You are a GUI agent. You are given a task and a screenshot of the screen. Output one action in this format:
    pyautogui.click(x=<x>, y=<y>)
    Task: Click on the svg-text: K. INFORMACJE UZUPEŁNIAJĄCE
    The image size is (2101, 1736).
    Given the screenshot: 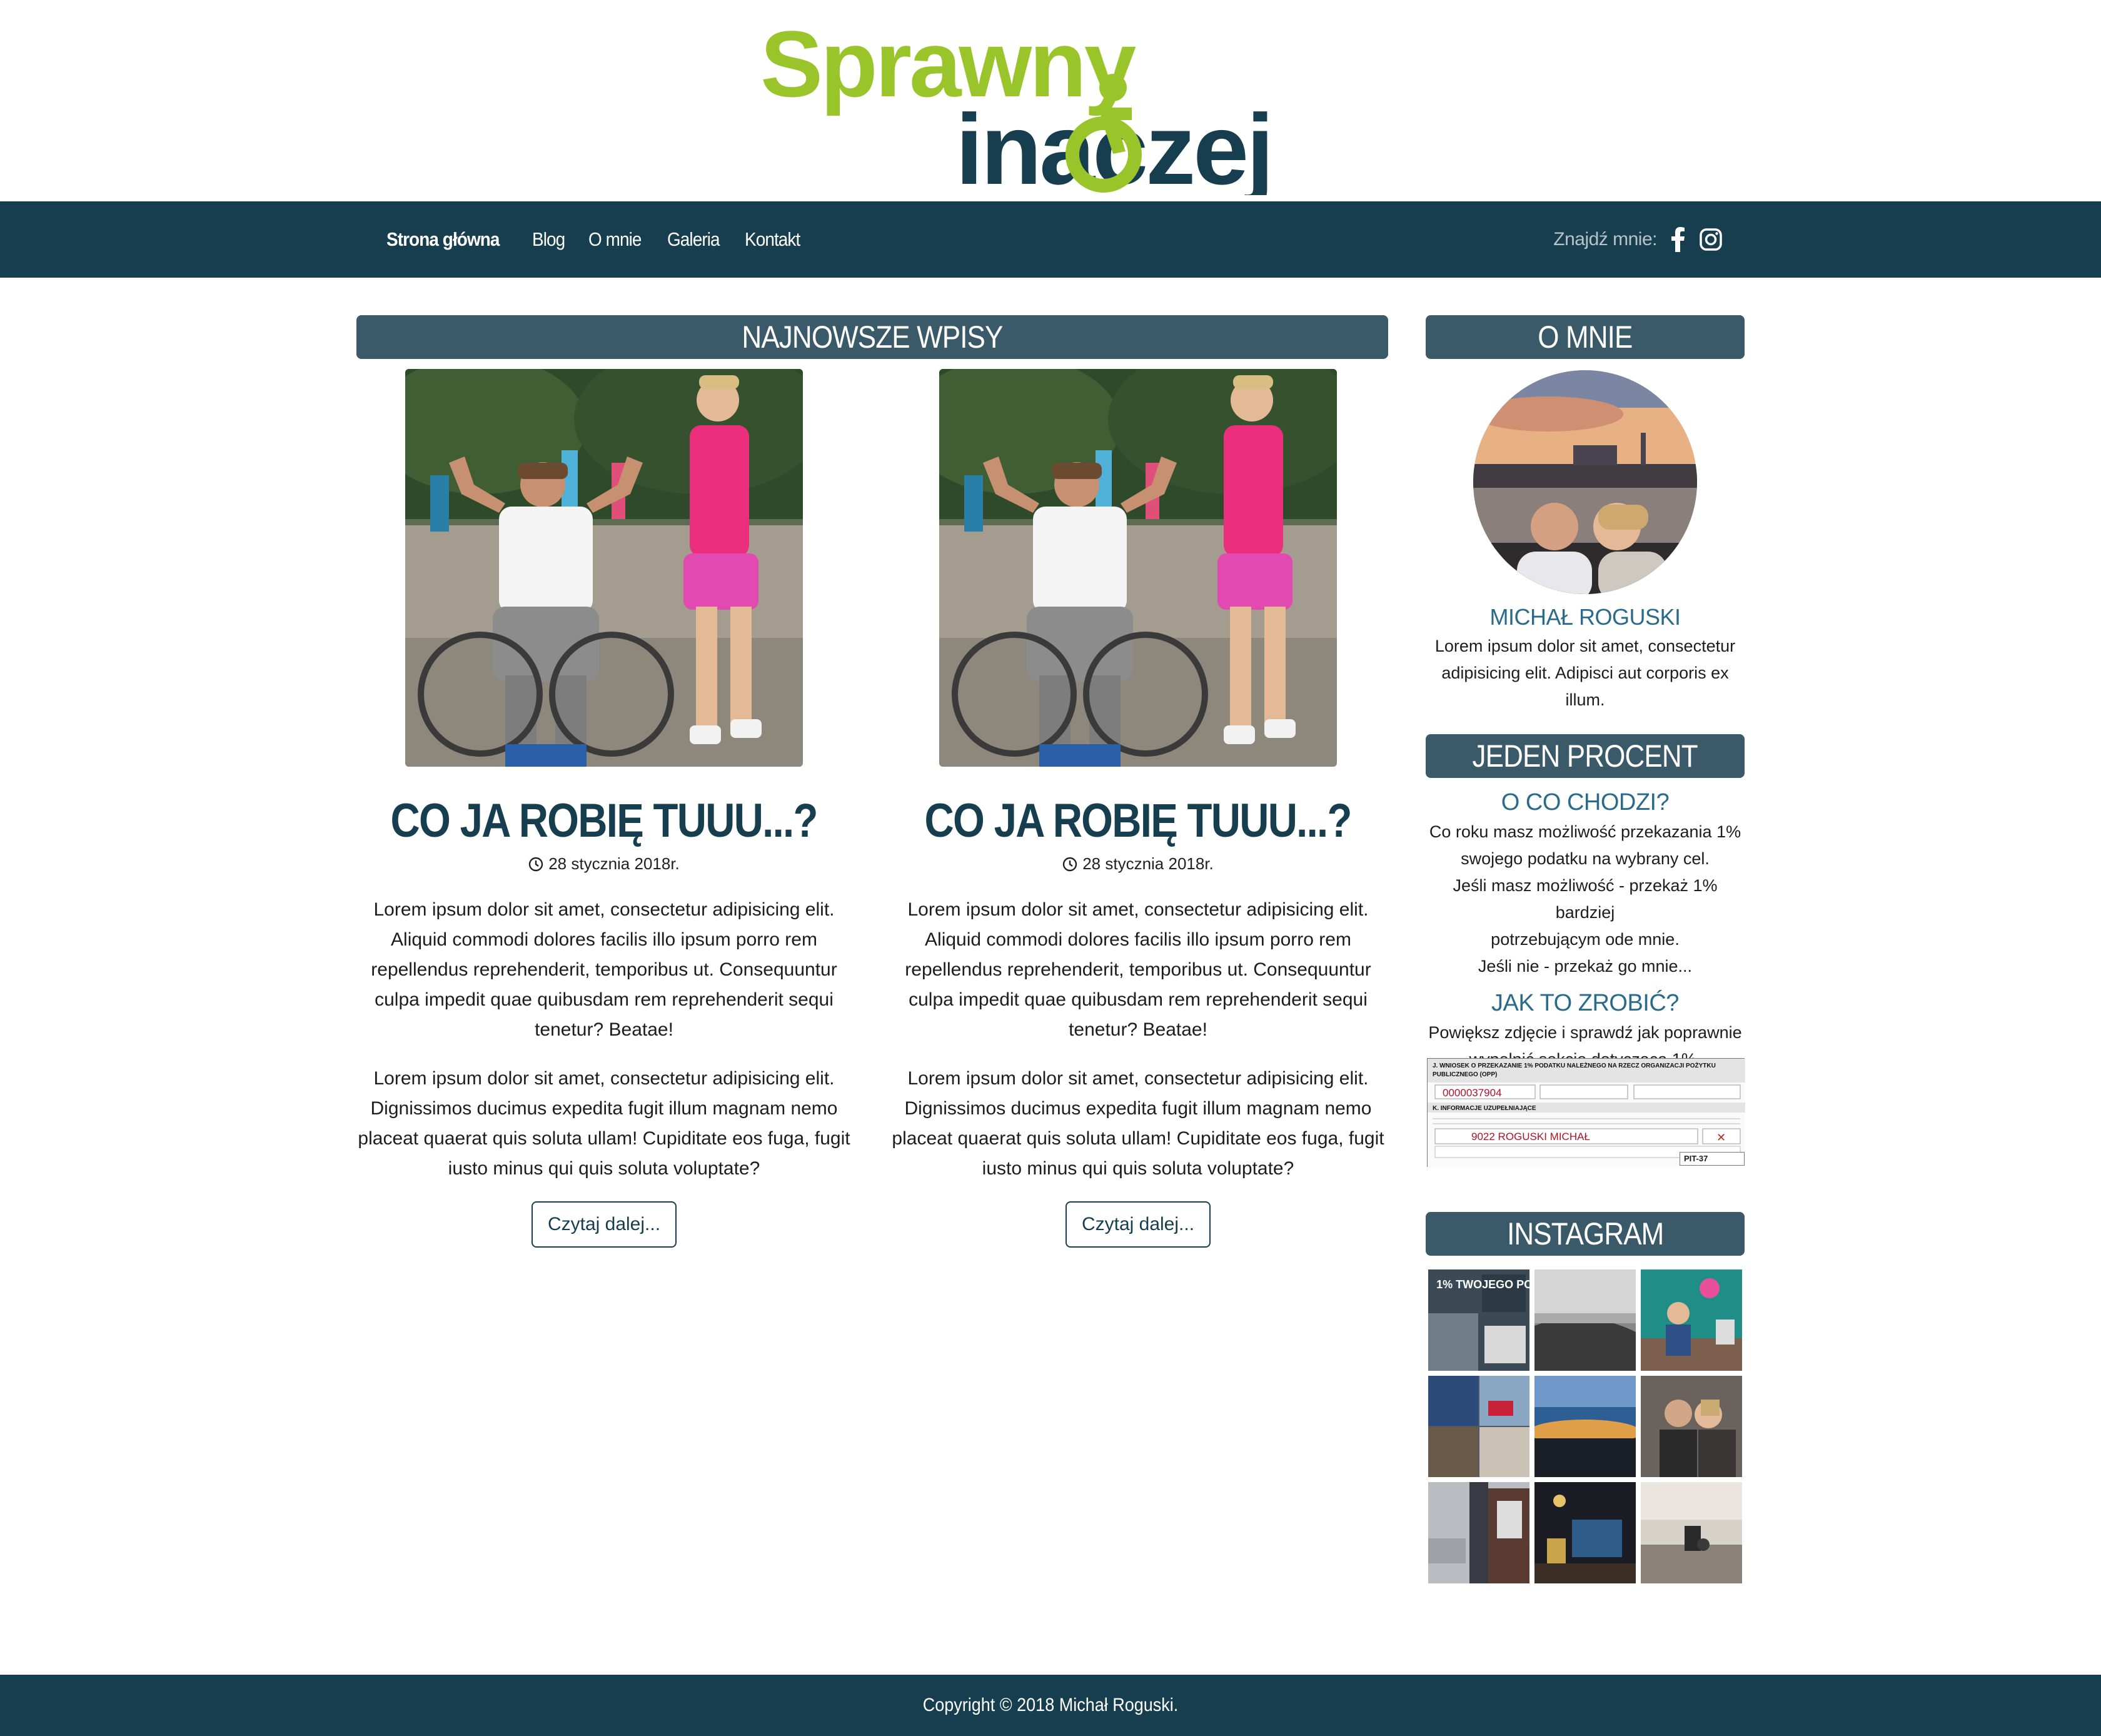 What is the action you would take?
    pyautogui.click(x=1484, y=1108)
    